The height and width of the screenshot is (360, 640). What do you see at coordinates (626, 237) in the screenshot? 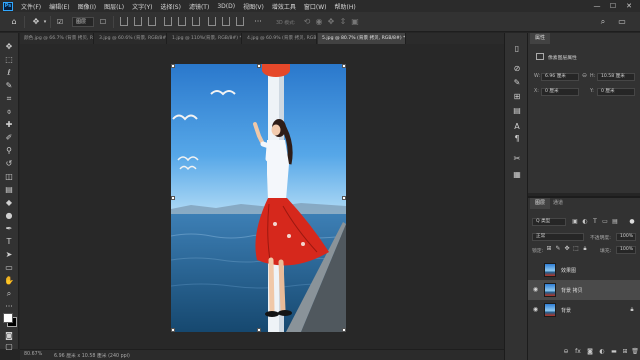
I see `opacity-field: 100%` at bounding box center [626, 237].